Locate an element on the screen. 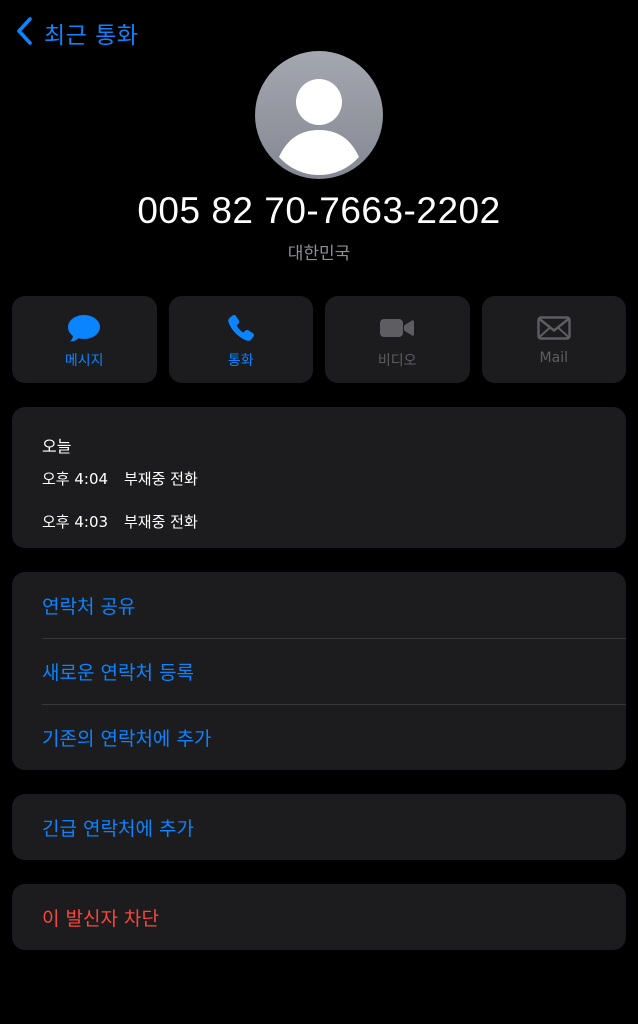  emergency-card: 긴급 연락처에 추가 is located at coordinates (319, 827).